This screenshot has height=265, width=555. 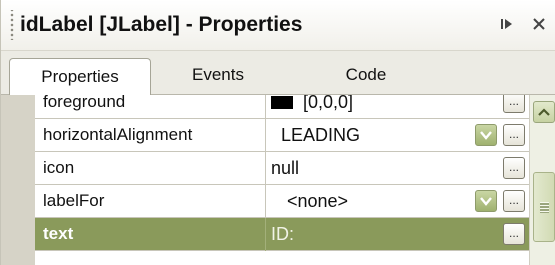 I want to click on thumb-grip-icon, so click(x=544, y=207).